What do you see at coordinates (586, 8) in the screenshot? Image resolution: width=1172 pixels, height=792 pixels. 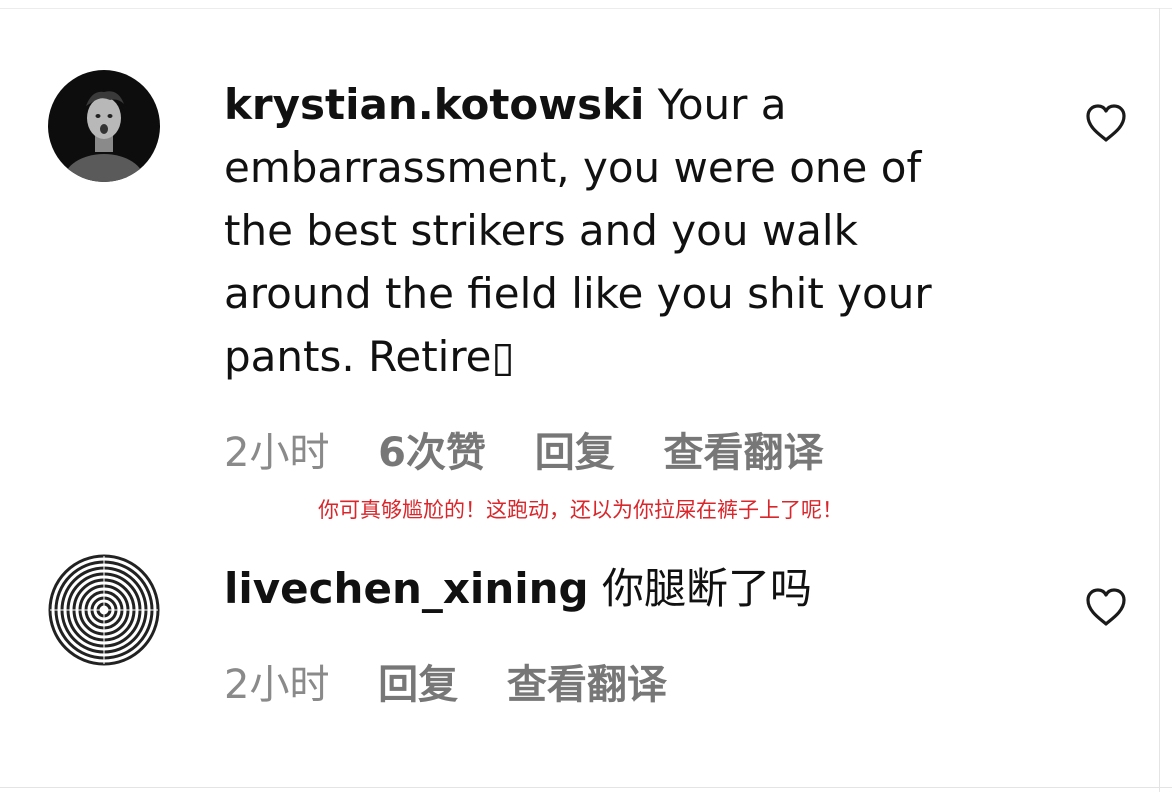 I see `top-divider` at bounding box center [586, 8].